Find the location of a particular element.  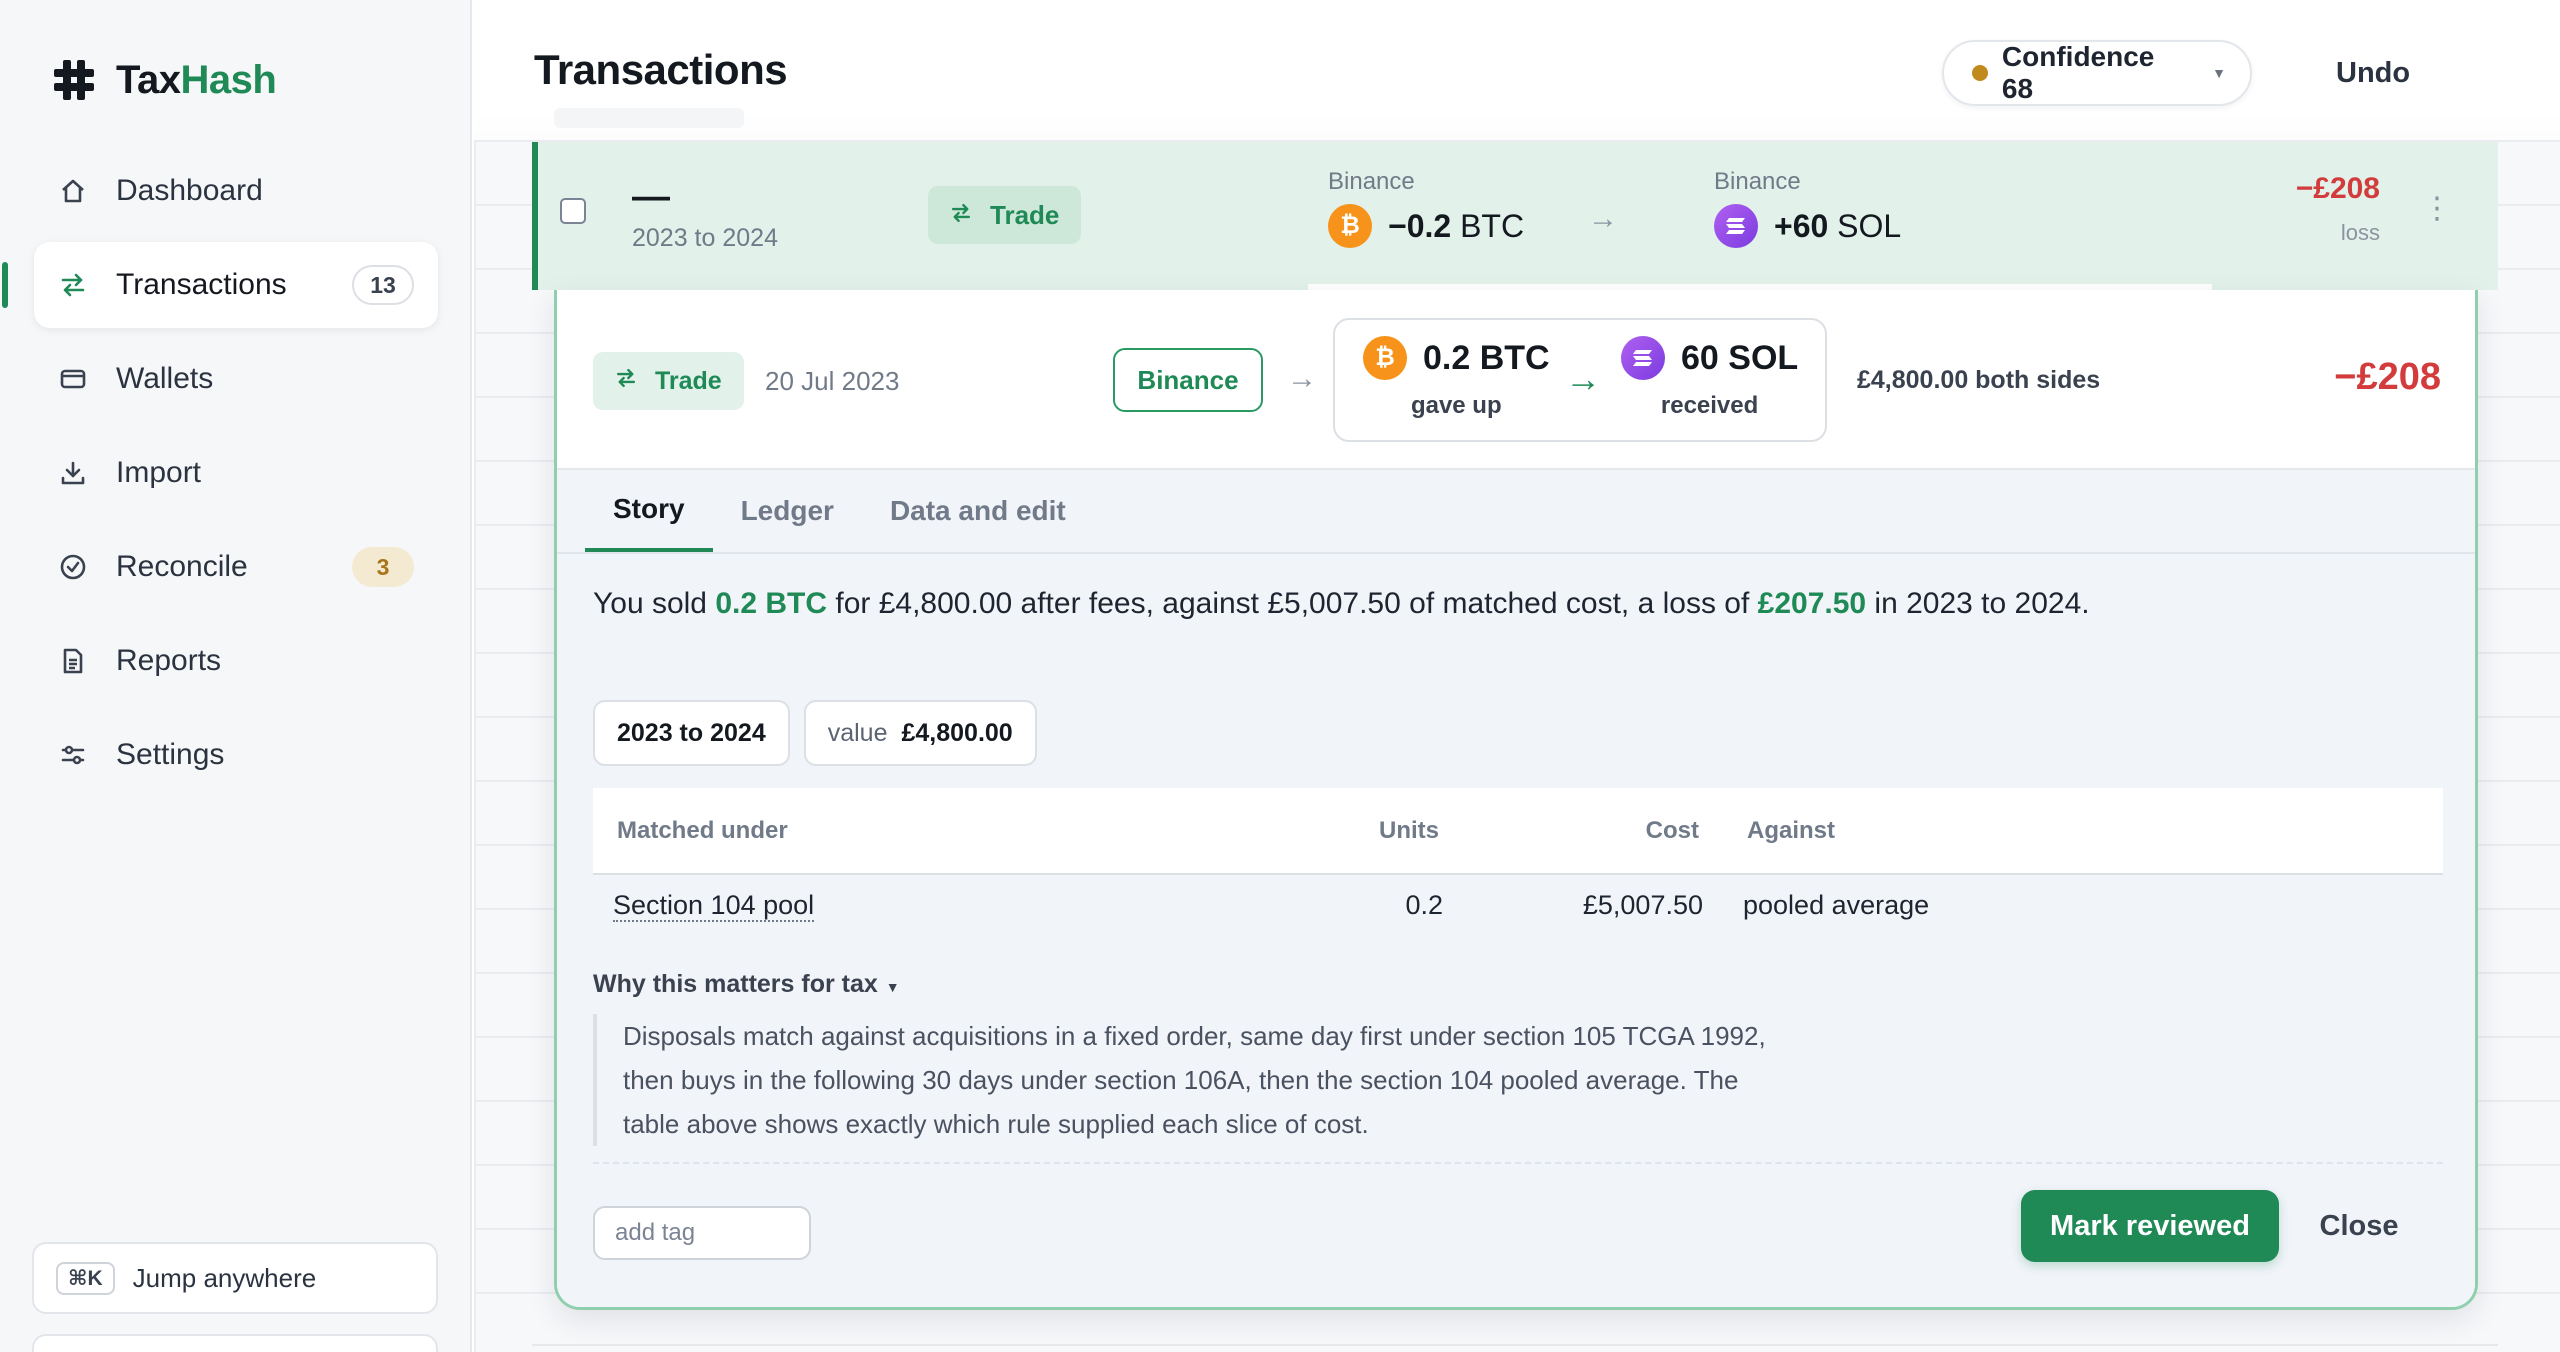

row-from-asset: BTC is located at coordinates (1492, 225).